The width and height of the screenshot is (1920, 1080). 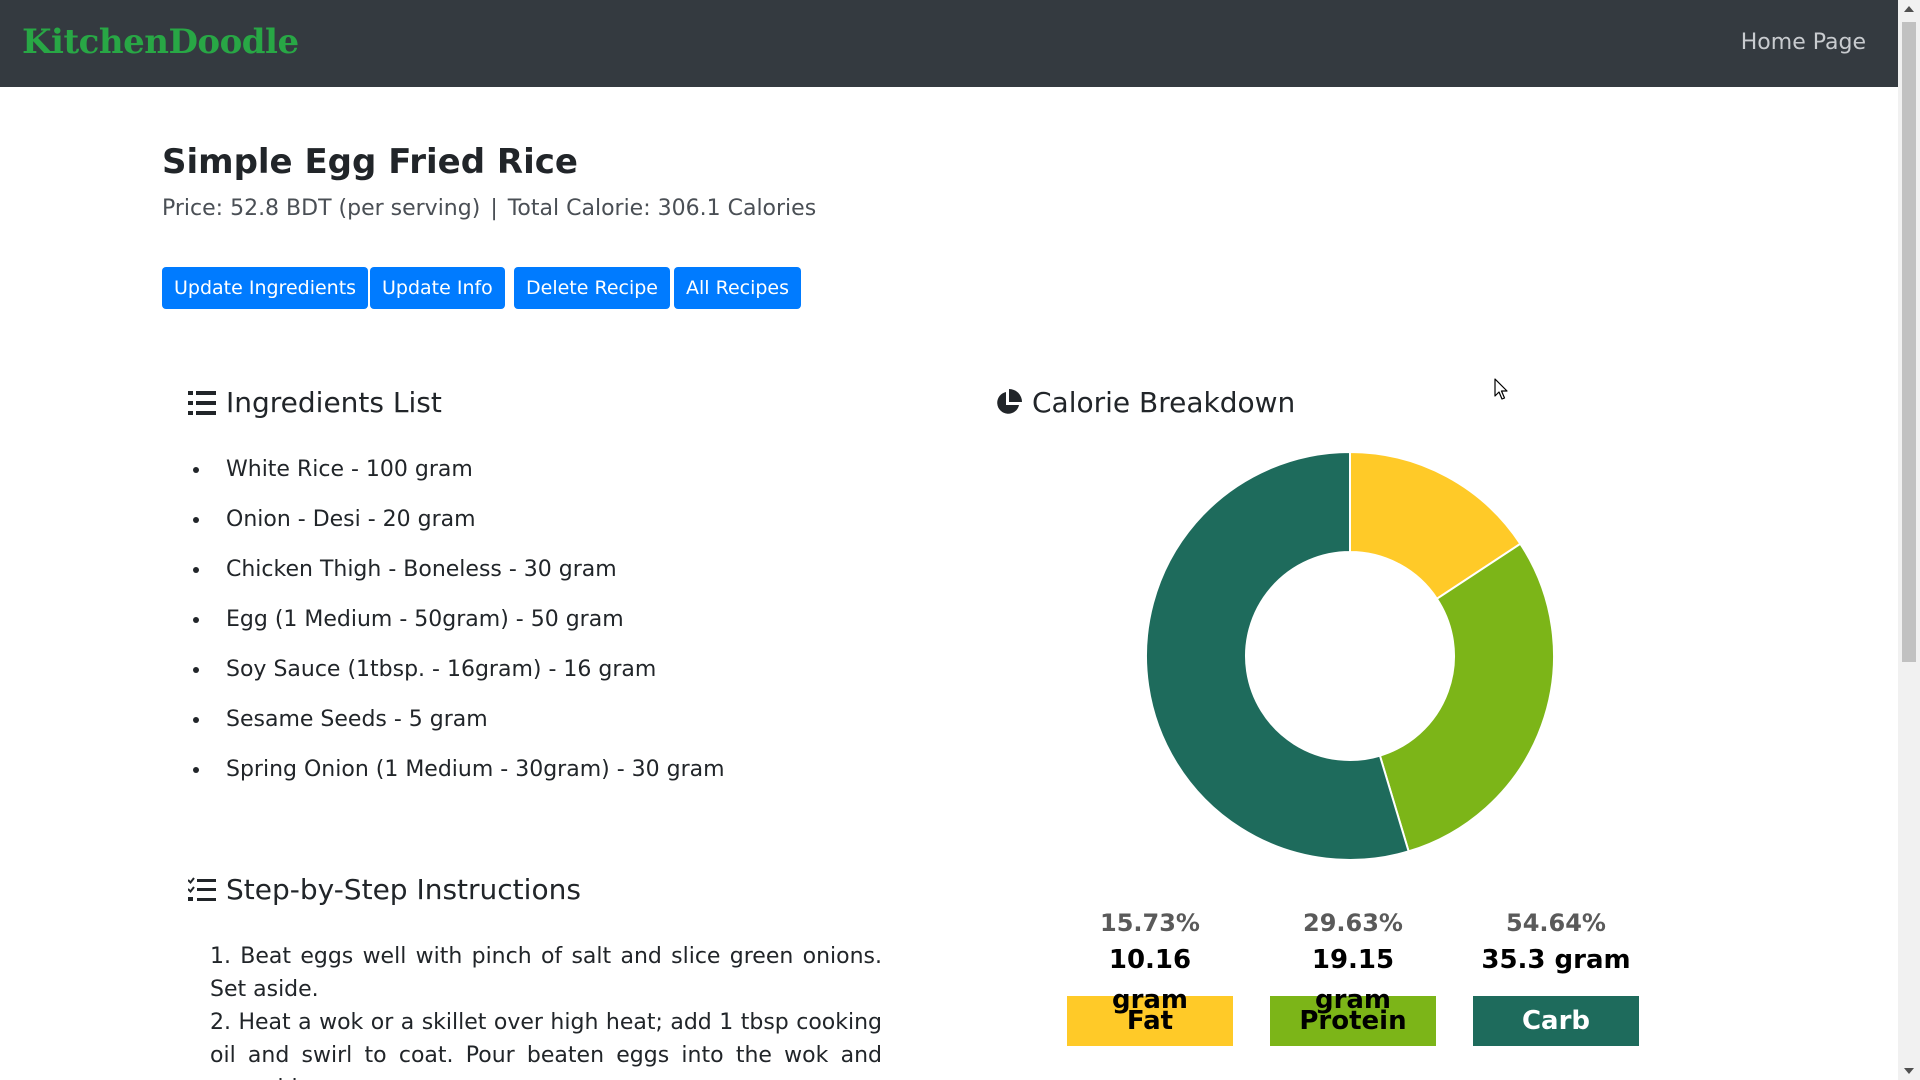 What do you see at coordinates (1909, 342) in the screenshot?
I see `scrollbar-thumb` at bounding box center [1909, 342].